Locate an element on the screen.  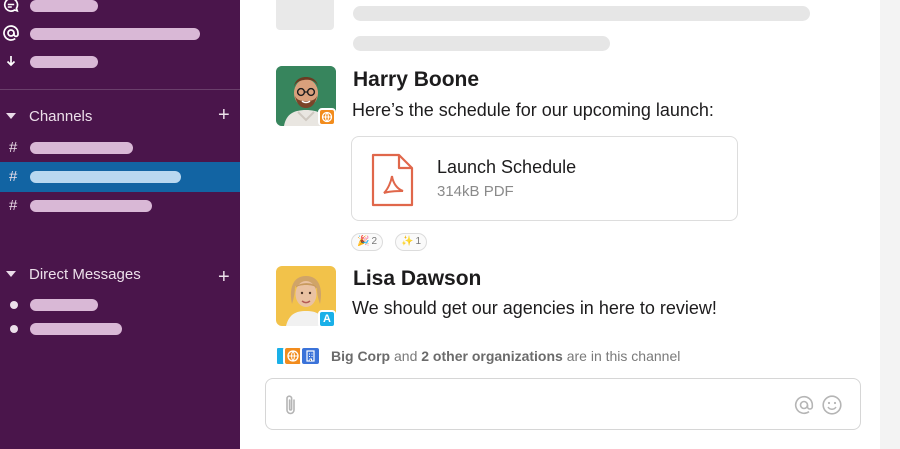
pdf-icon is located at coordinates (392, 180).